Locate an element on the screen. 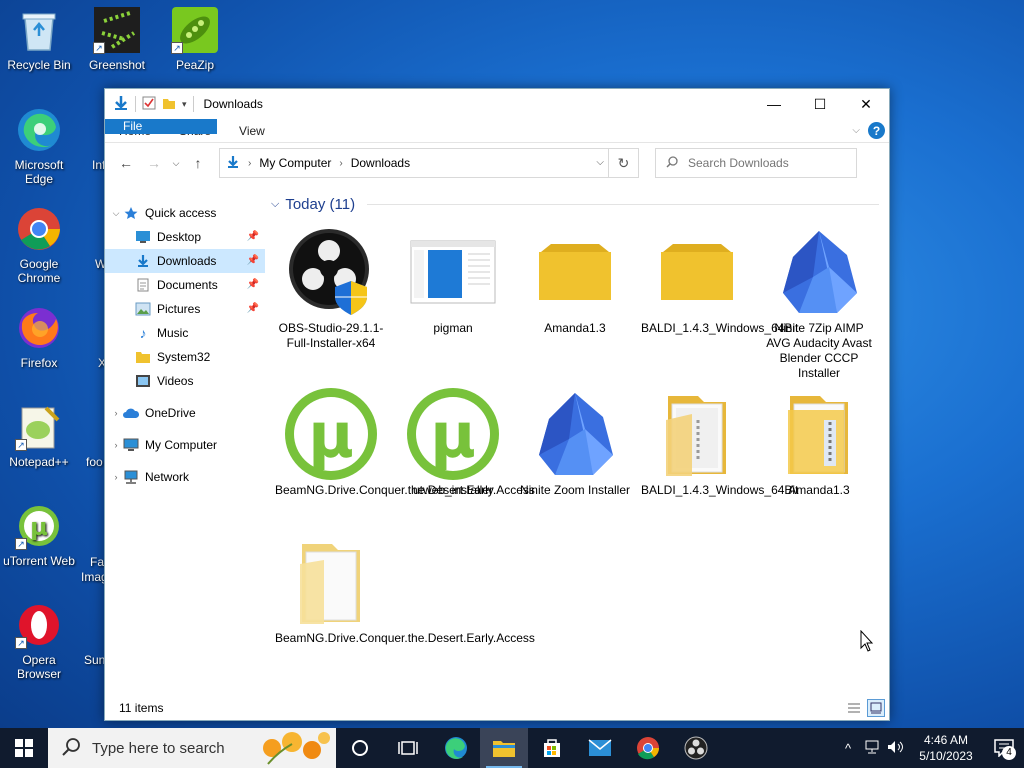  desktop-icon-greenshot: ↗ Greenshot is located at coordinates (117, 39).